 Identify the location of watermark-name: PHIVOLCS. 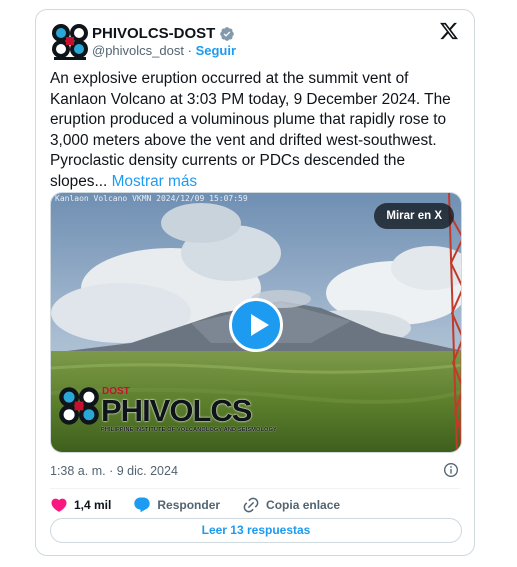
(176, 410).